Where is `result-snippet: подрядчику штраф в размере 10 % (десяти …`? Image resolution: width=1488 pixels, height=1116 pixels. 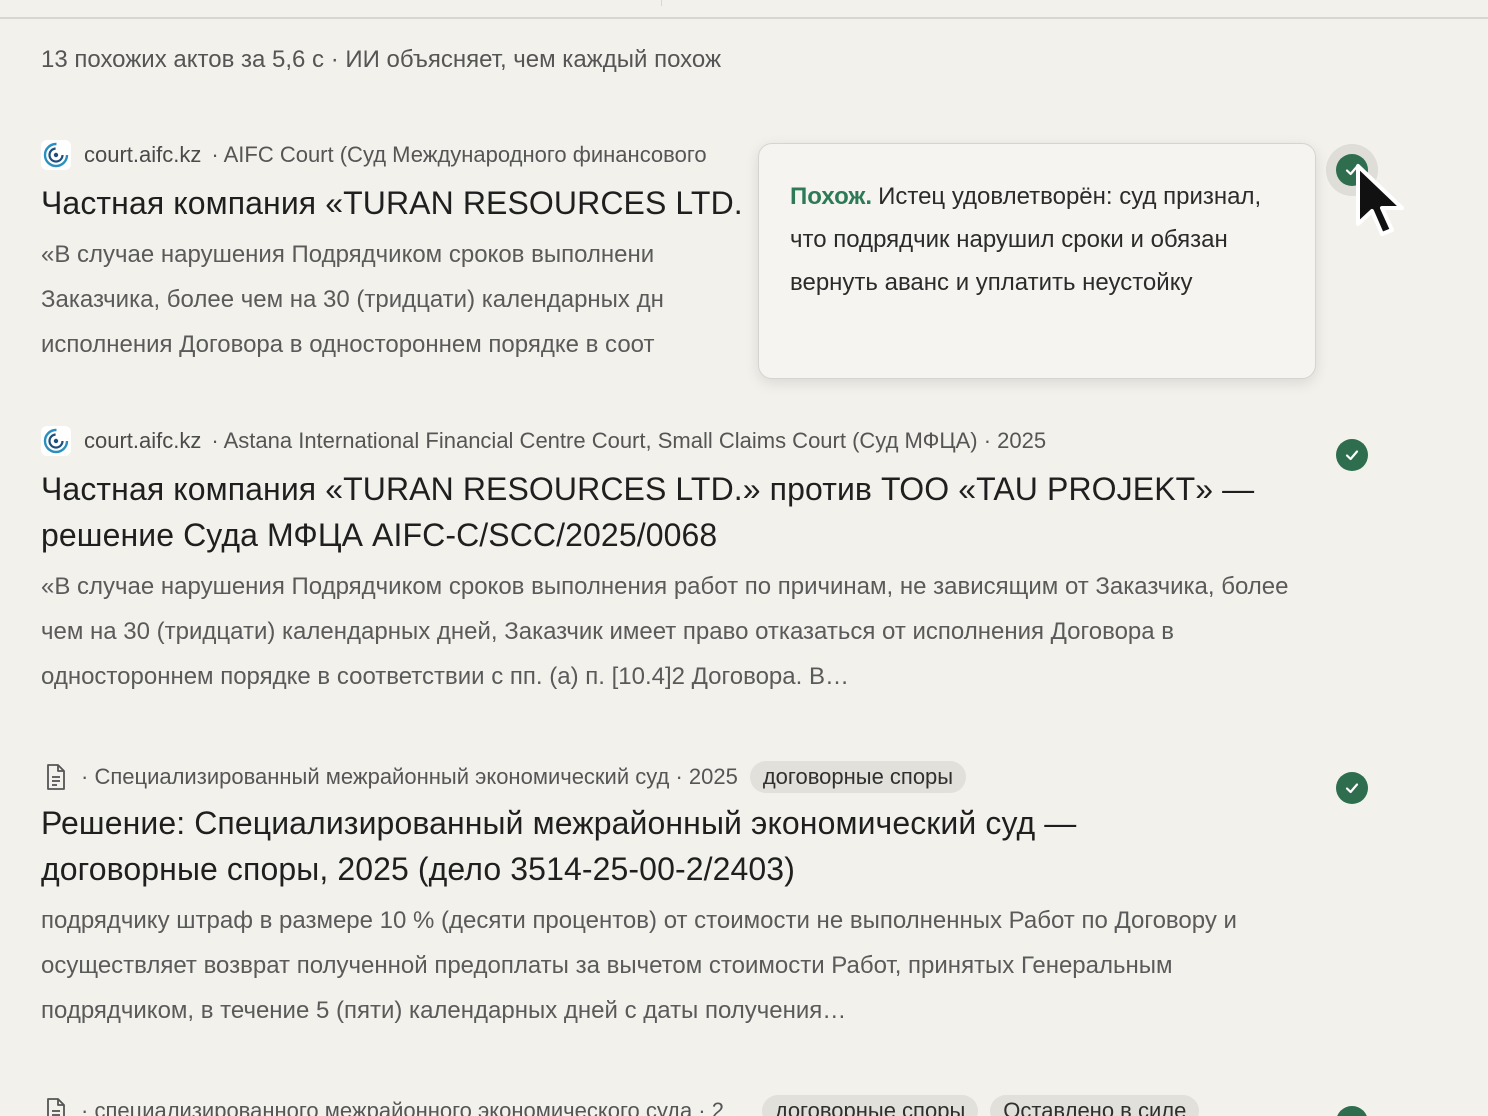
result-snippet: подрядчику штраф в размере 10 % (десяти … is located at coordinates (639, 965).